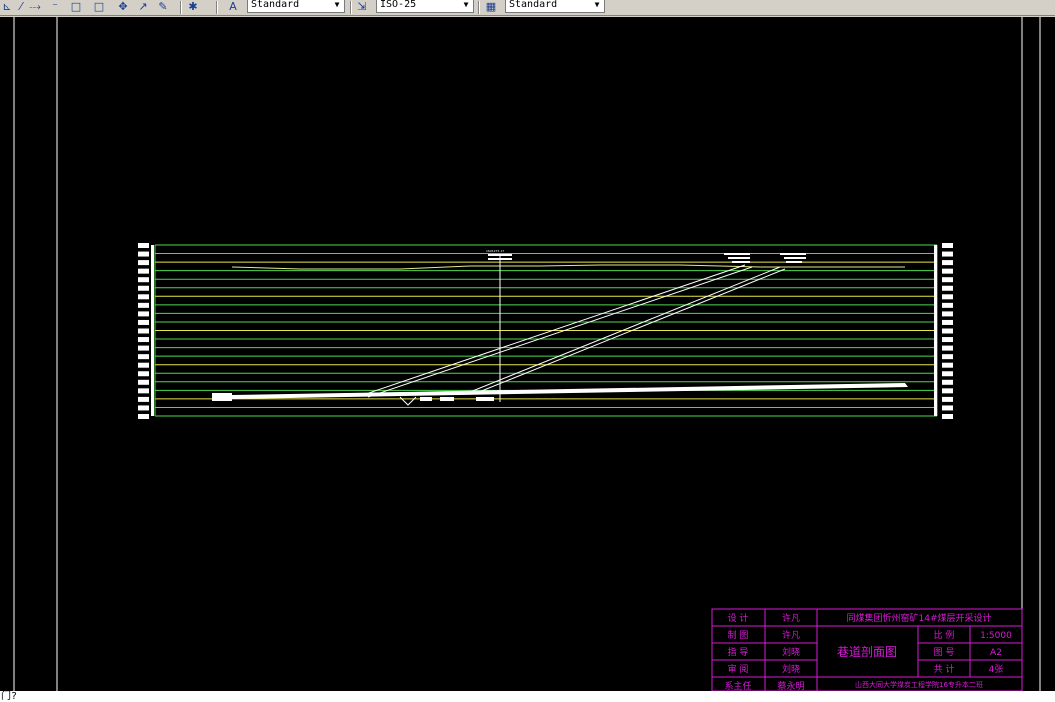  What do you see at coordinates (944, 669) in the screenshot?
I see `info-label: 共 计` at bounding box center [944, 669].